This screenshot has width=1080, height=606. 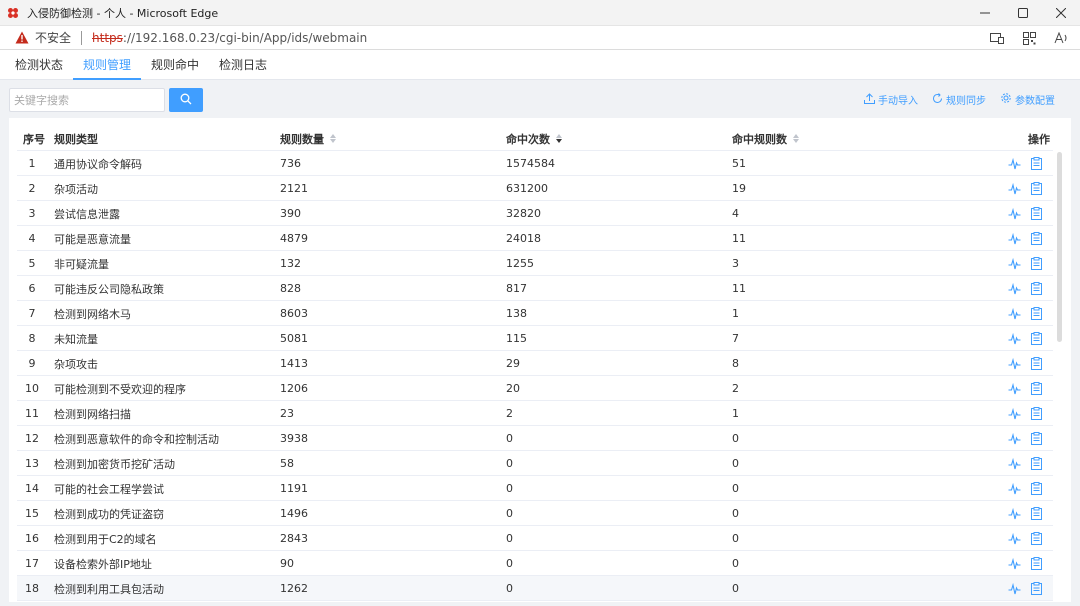 I want to click on header-hit-rules: 命中规则数, so click(x=765, y=138).